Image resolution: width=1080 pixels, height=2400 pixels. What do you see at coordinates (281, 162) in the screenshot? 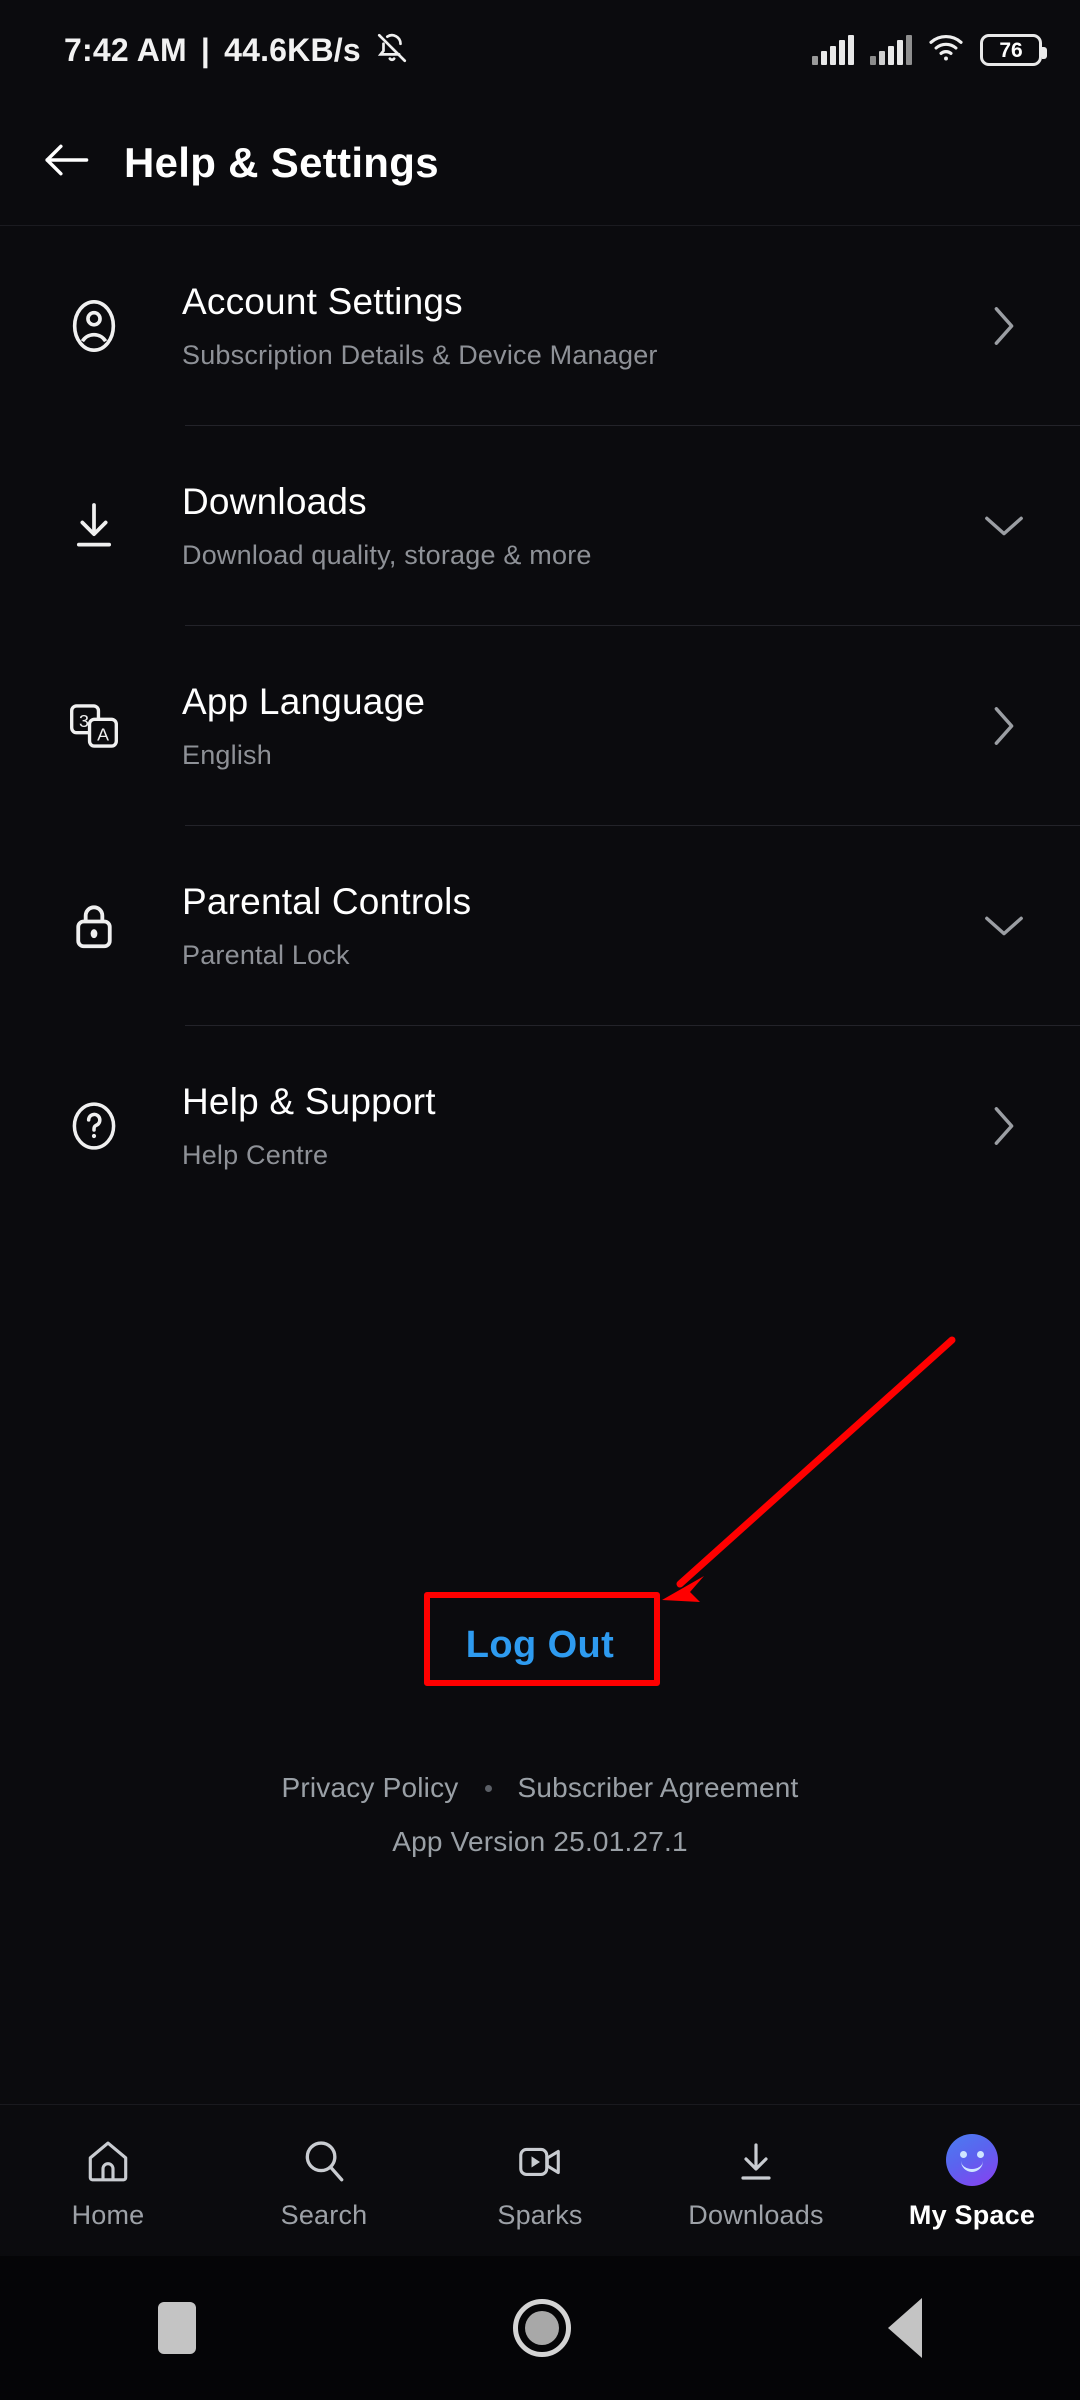
I see `page-title: Help & Settings` at bounding box center [281, 162].